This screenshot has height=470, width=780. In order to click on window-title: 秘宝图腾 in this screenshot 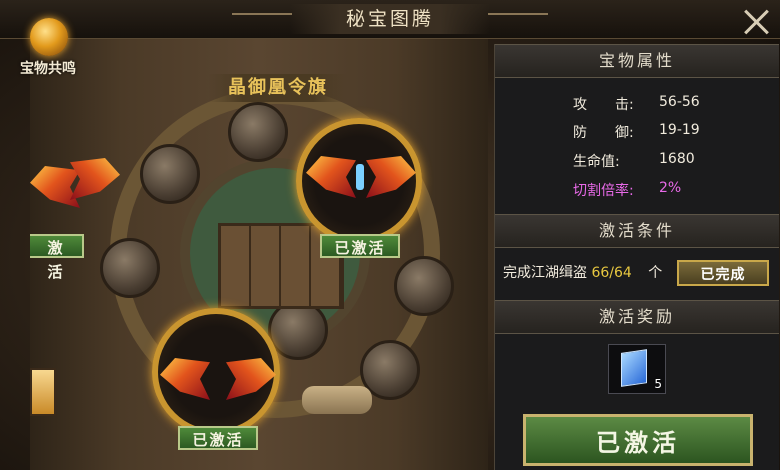, I will do `click(390, 19)`.